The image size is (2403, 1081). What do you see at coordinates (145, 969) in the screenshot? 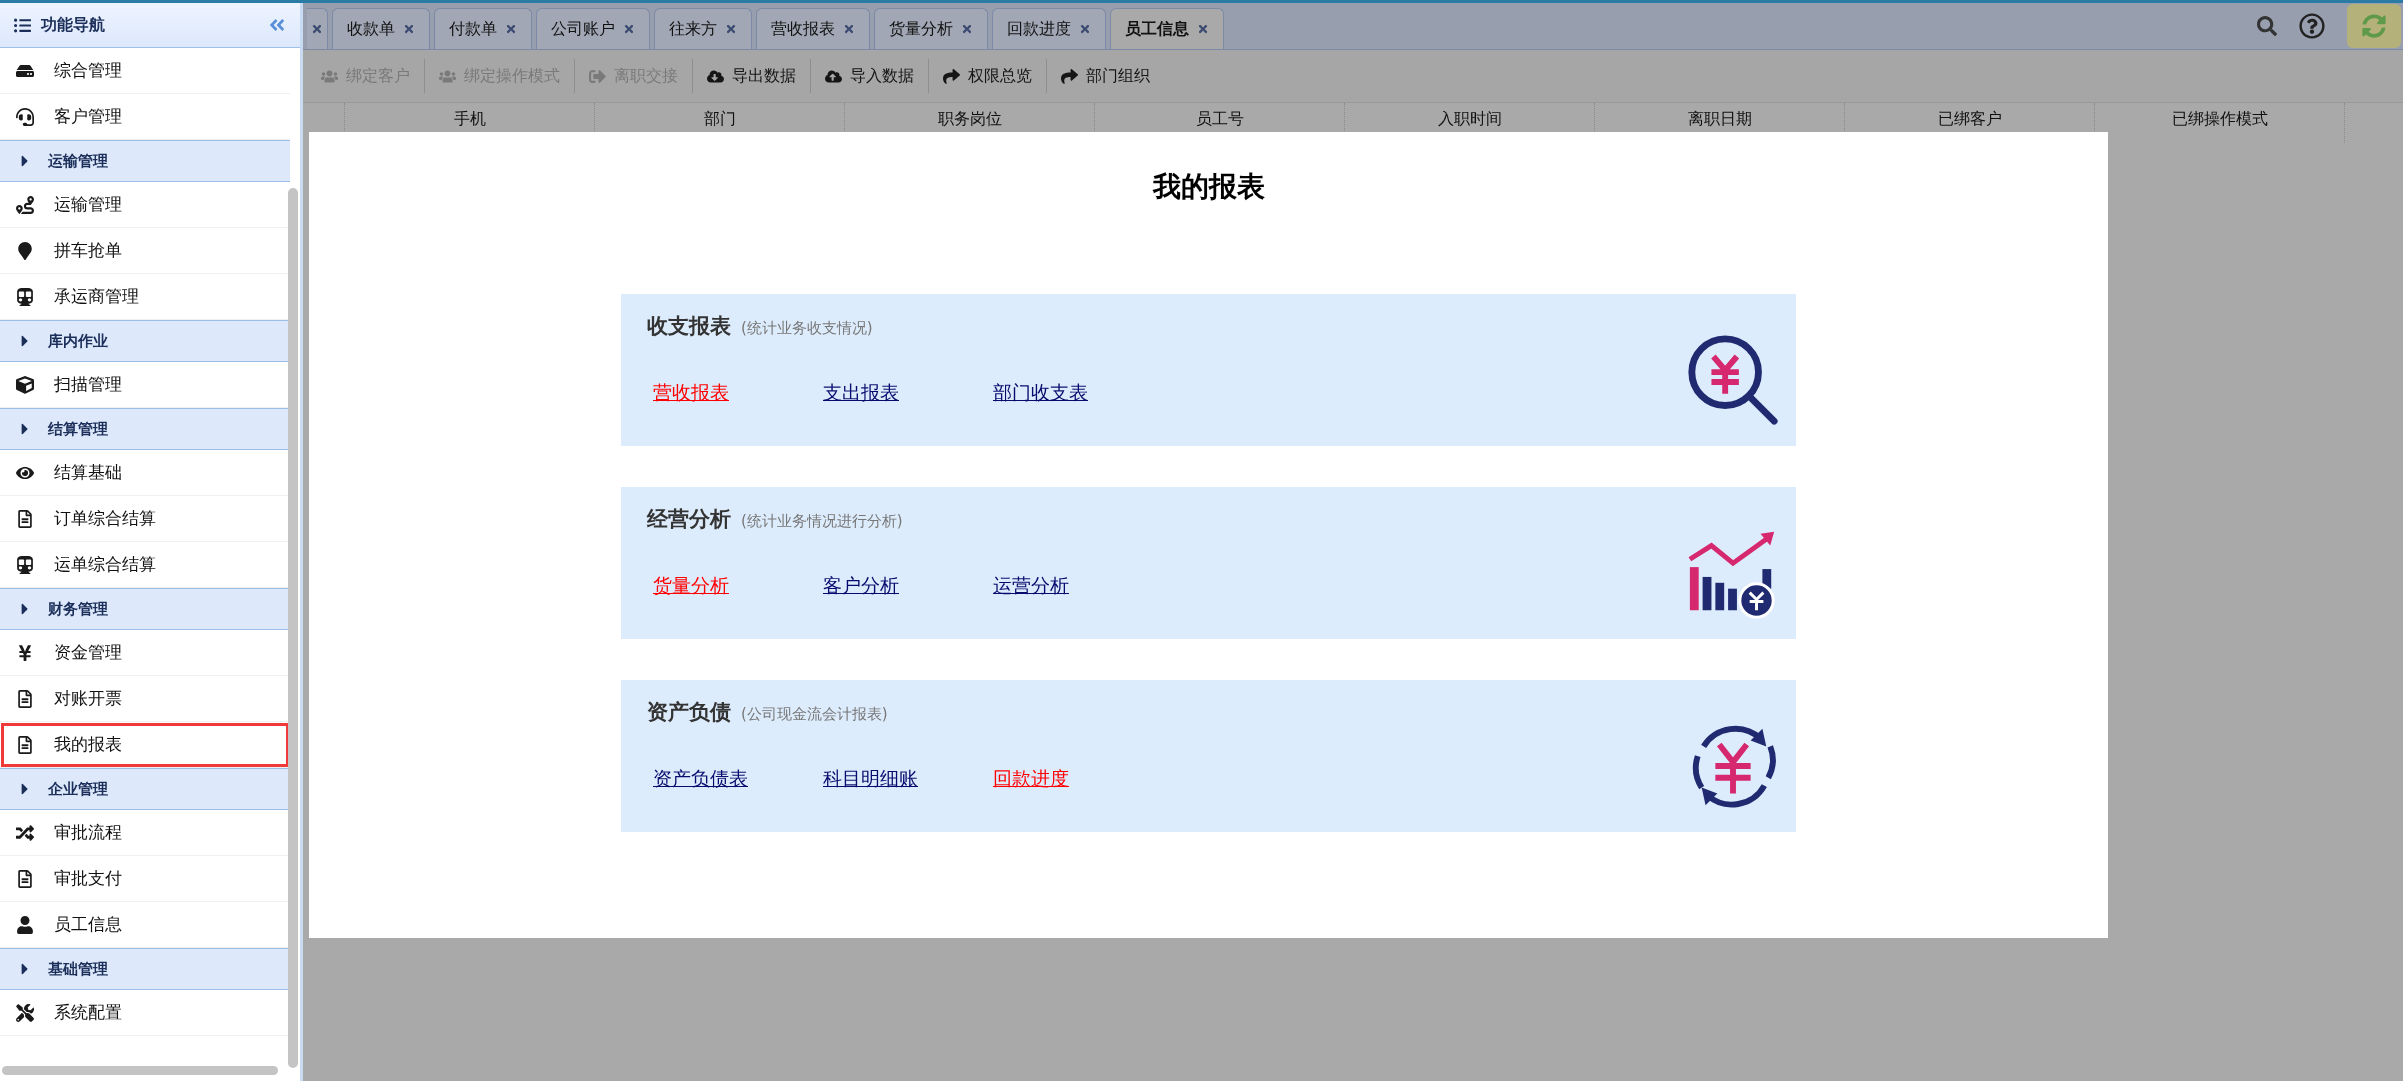
I see `menu-group-header: 基础管理` at bounding box center [145, 969].